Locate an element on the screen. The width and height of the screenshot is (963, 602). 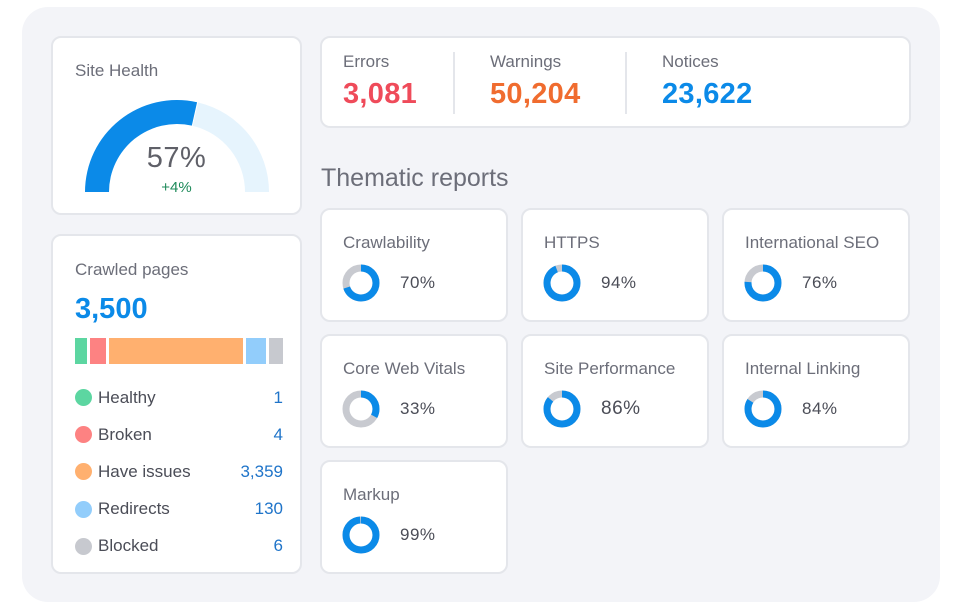
thematic-reports-title: Thematic reports is located at coordinates (415, 178).